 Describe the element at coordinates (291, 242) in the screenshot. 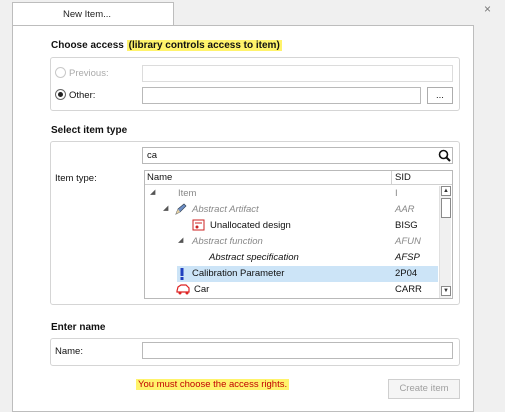

I see `tree-row-abstract-function: ◢ Abstract function AFUN` at that location.